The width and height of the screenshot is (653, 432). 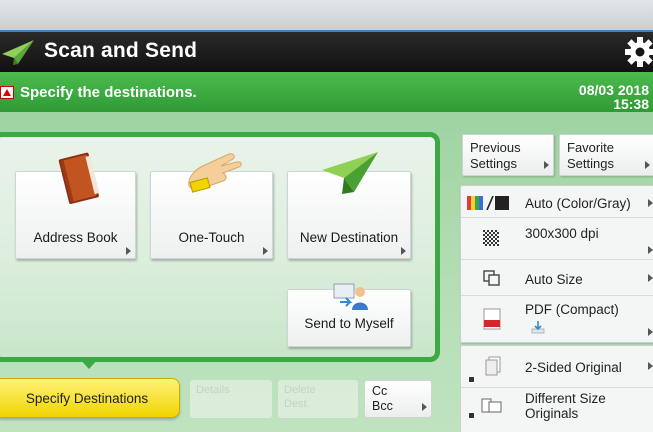 What do you see at coordinates (631, 104) in the screenshot?
I see `time-display: 15:38` at bounding box center [631, 104].